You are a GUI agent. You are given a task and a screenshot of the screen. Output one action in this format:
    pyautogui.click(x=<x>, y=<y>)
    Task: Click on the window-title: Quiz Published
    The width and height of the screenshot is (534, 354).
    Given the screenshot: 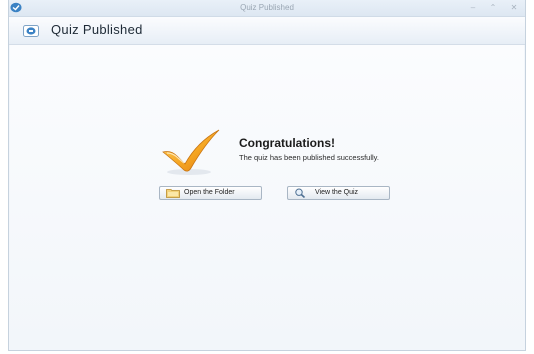 What is the action you would take?
    pyautogui.click(x=267, y=7)
    